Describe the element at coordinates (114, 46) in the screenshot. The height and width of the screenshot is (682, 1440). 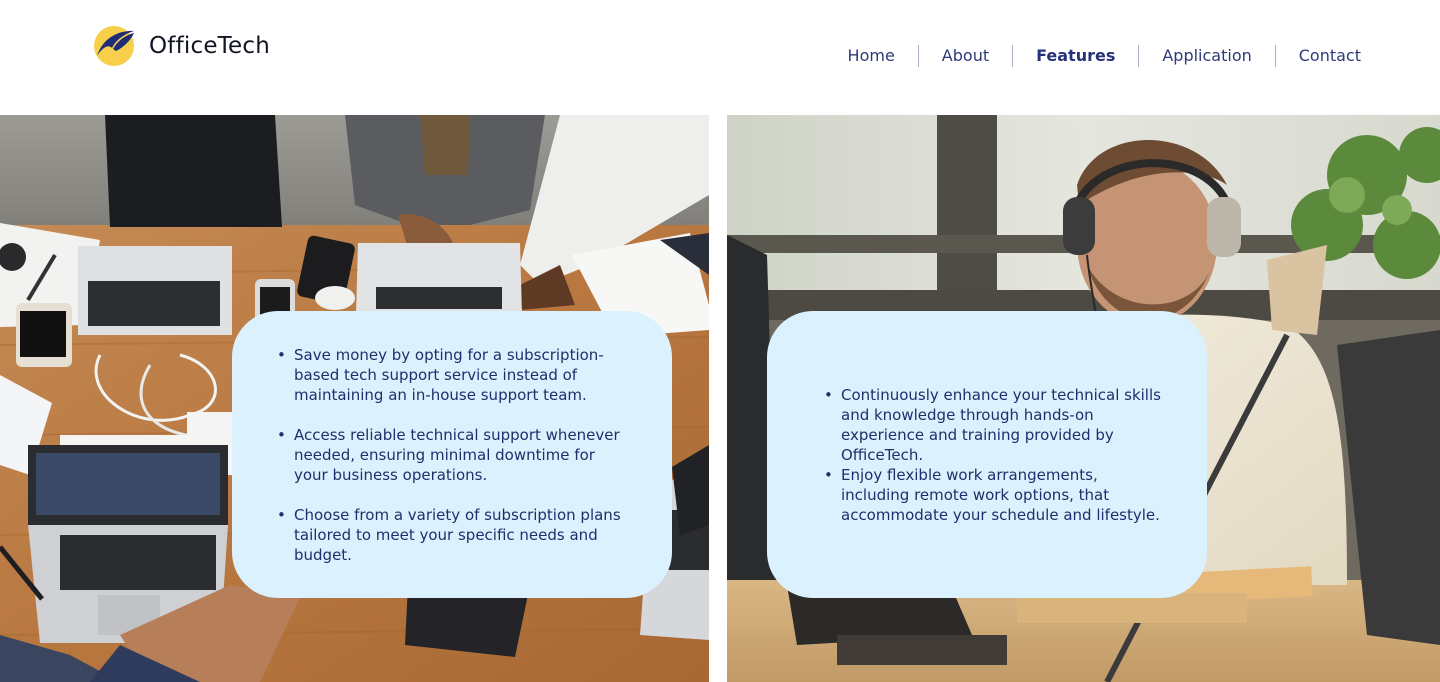
I see `crescent-swoosh-icon` at that location.